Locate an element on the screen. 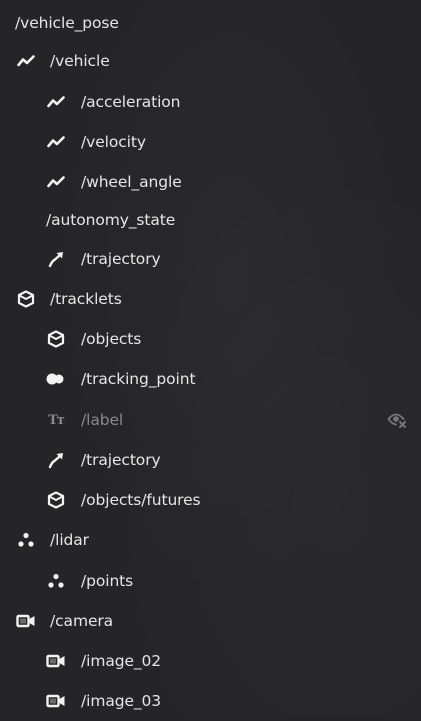  text-icon: Tт is located at coordinates (56, 420).